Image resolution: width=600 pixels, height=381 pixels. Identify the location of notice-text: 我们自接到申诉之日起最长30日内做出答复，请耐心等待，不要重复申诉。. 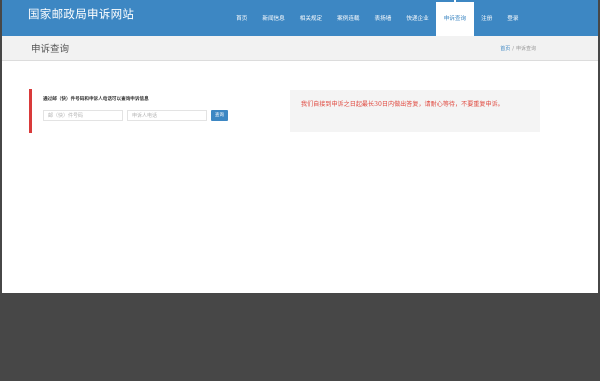
(402, 104).